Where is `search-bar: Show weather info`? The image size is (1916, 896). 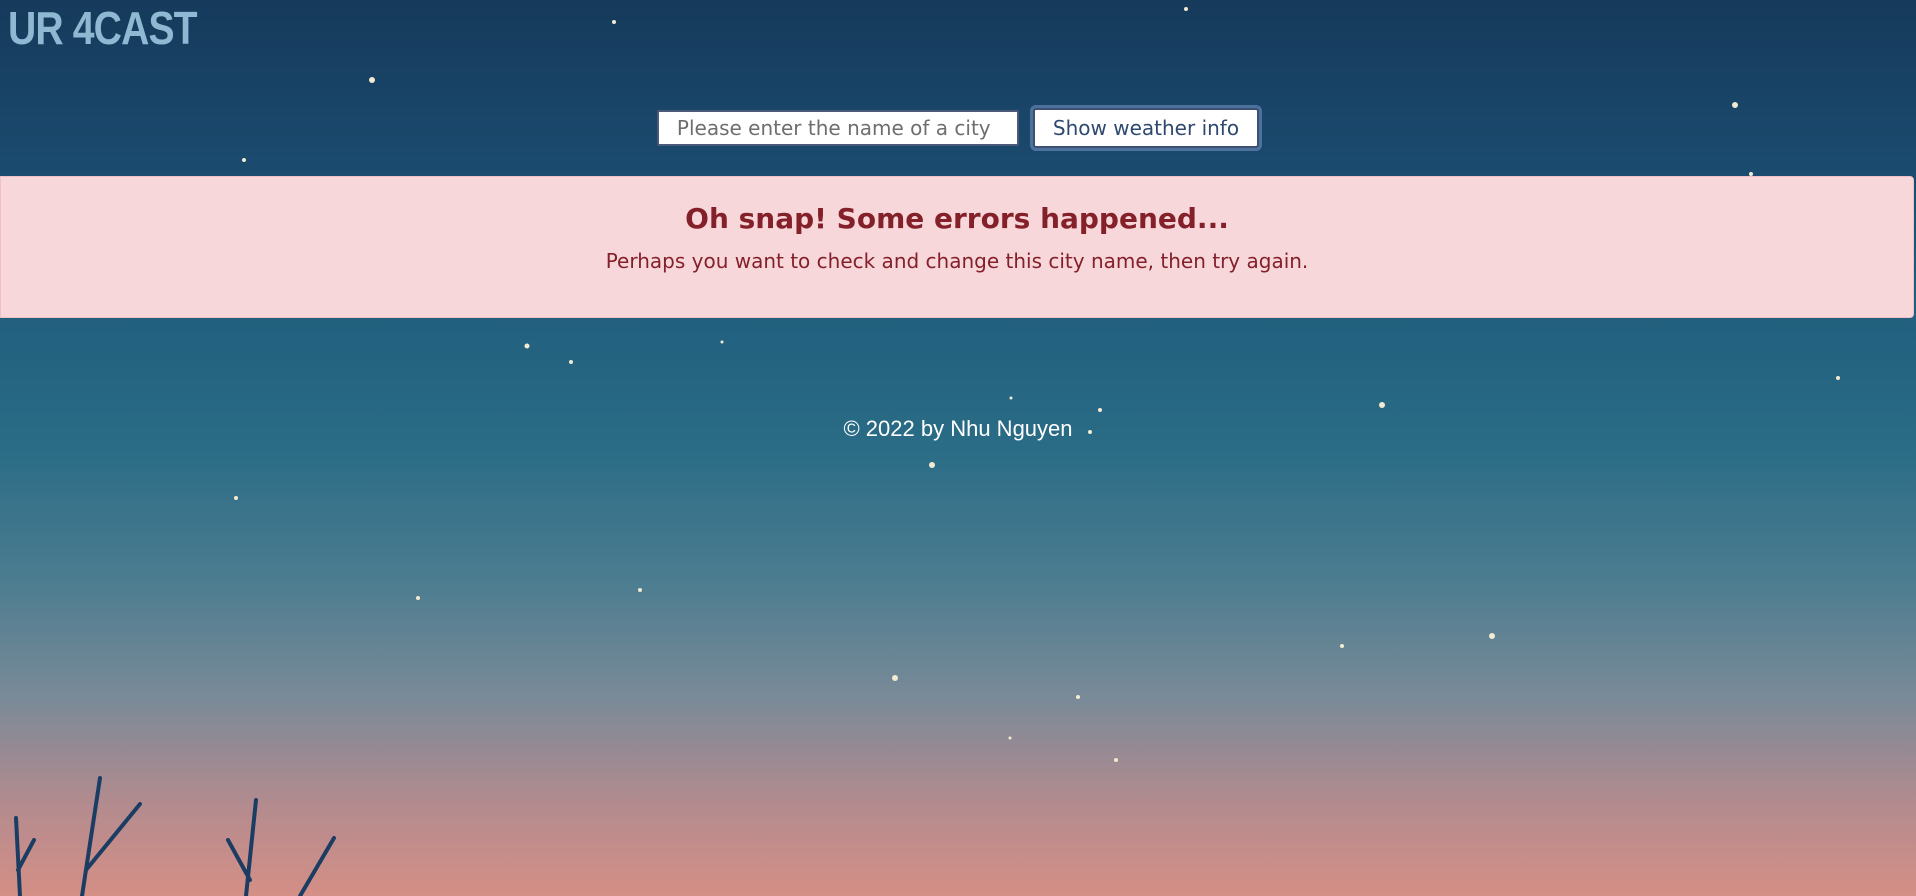
search-bar: Show weather info is located at coordinates (958, 128).